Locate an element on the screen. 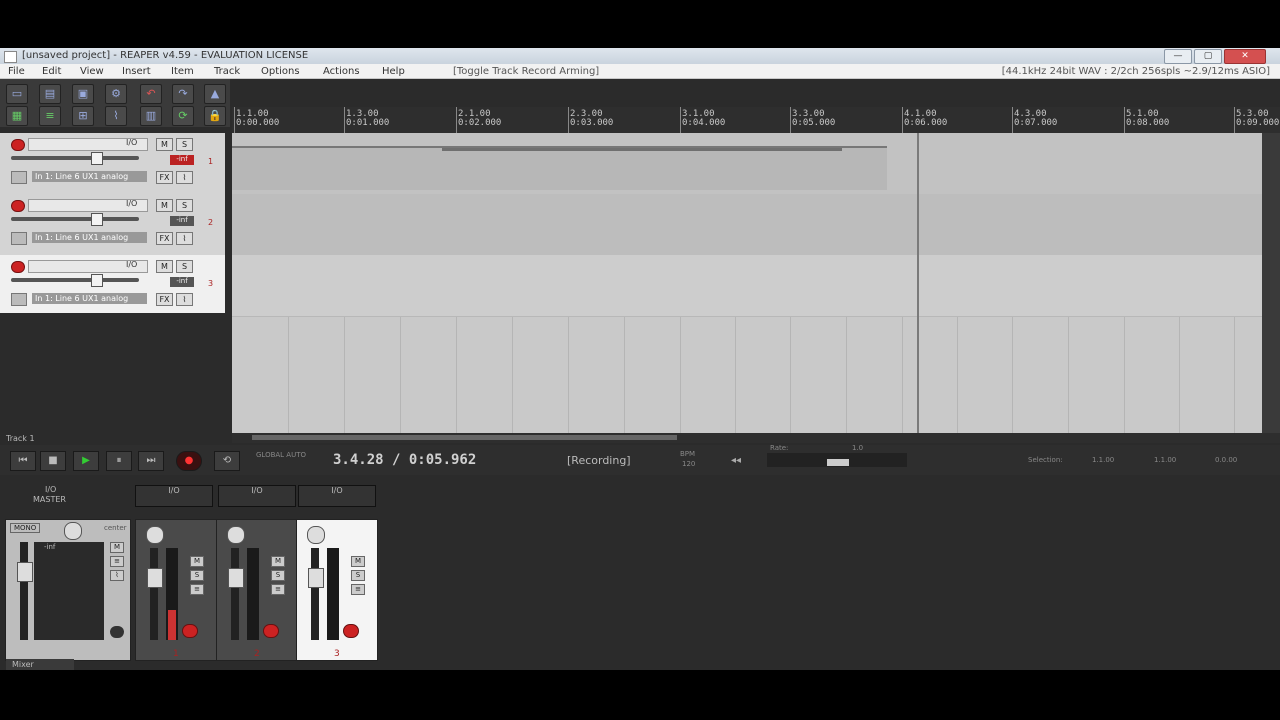 This screenshot has height=720, width=1280. master-io: I/O is located at coordinates (50, 489).